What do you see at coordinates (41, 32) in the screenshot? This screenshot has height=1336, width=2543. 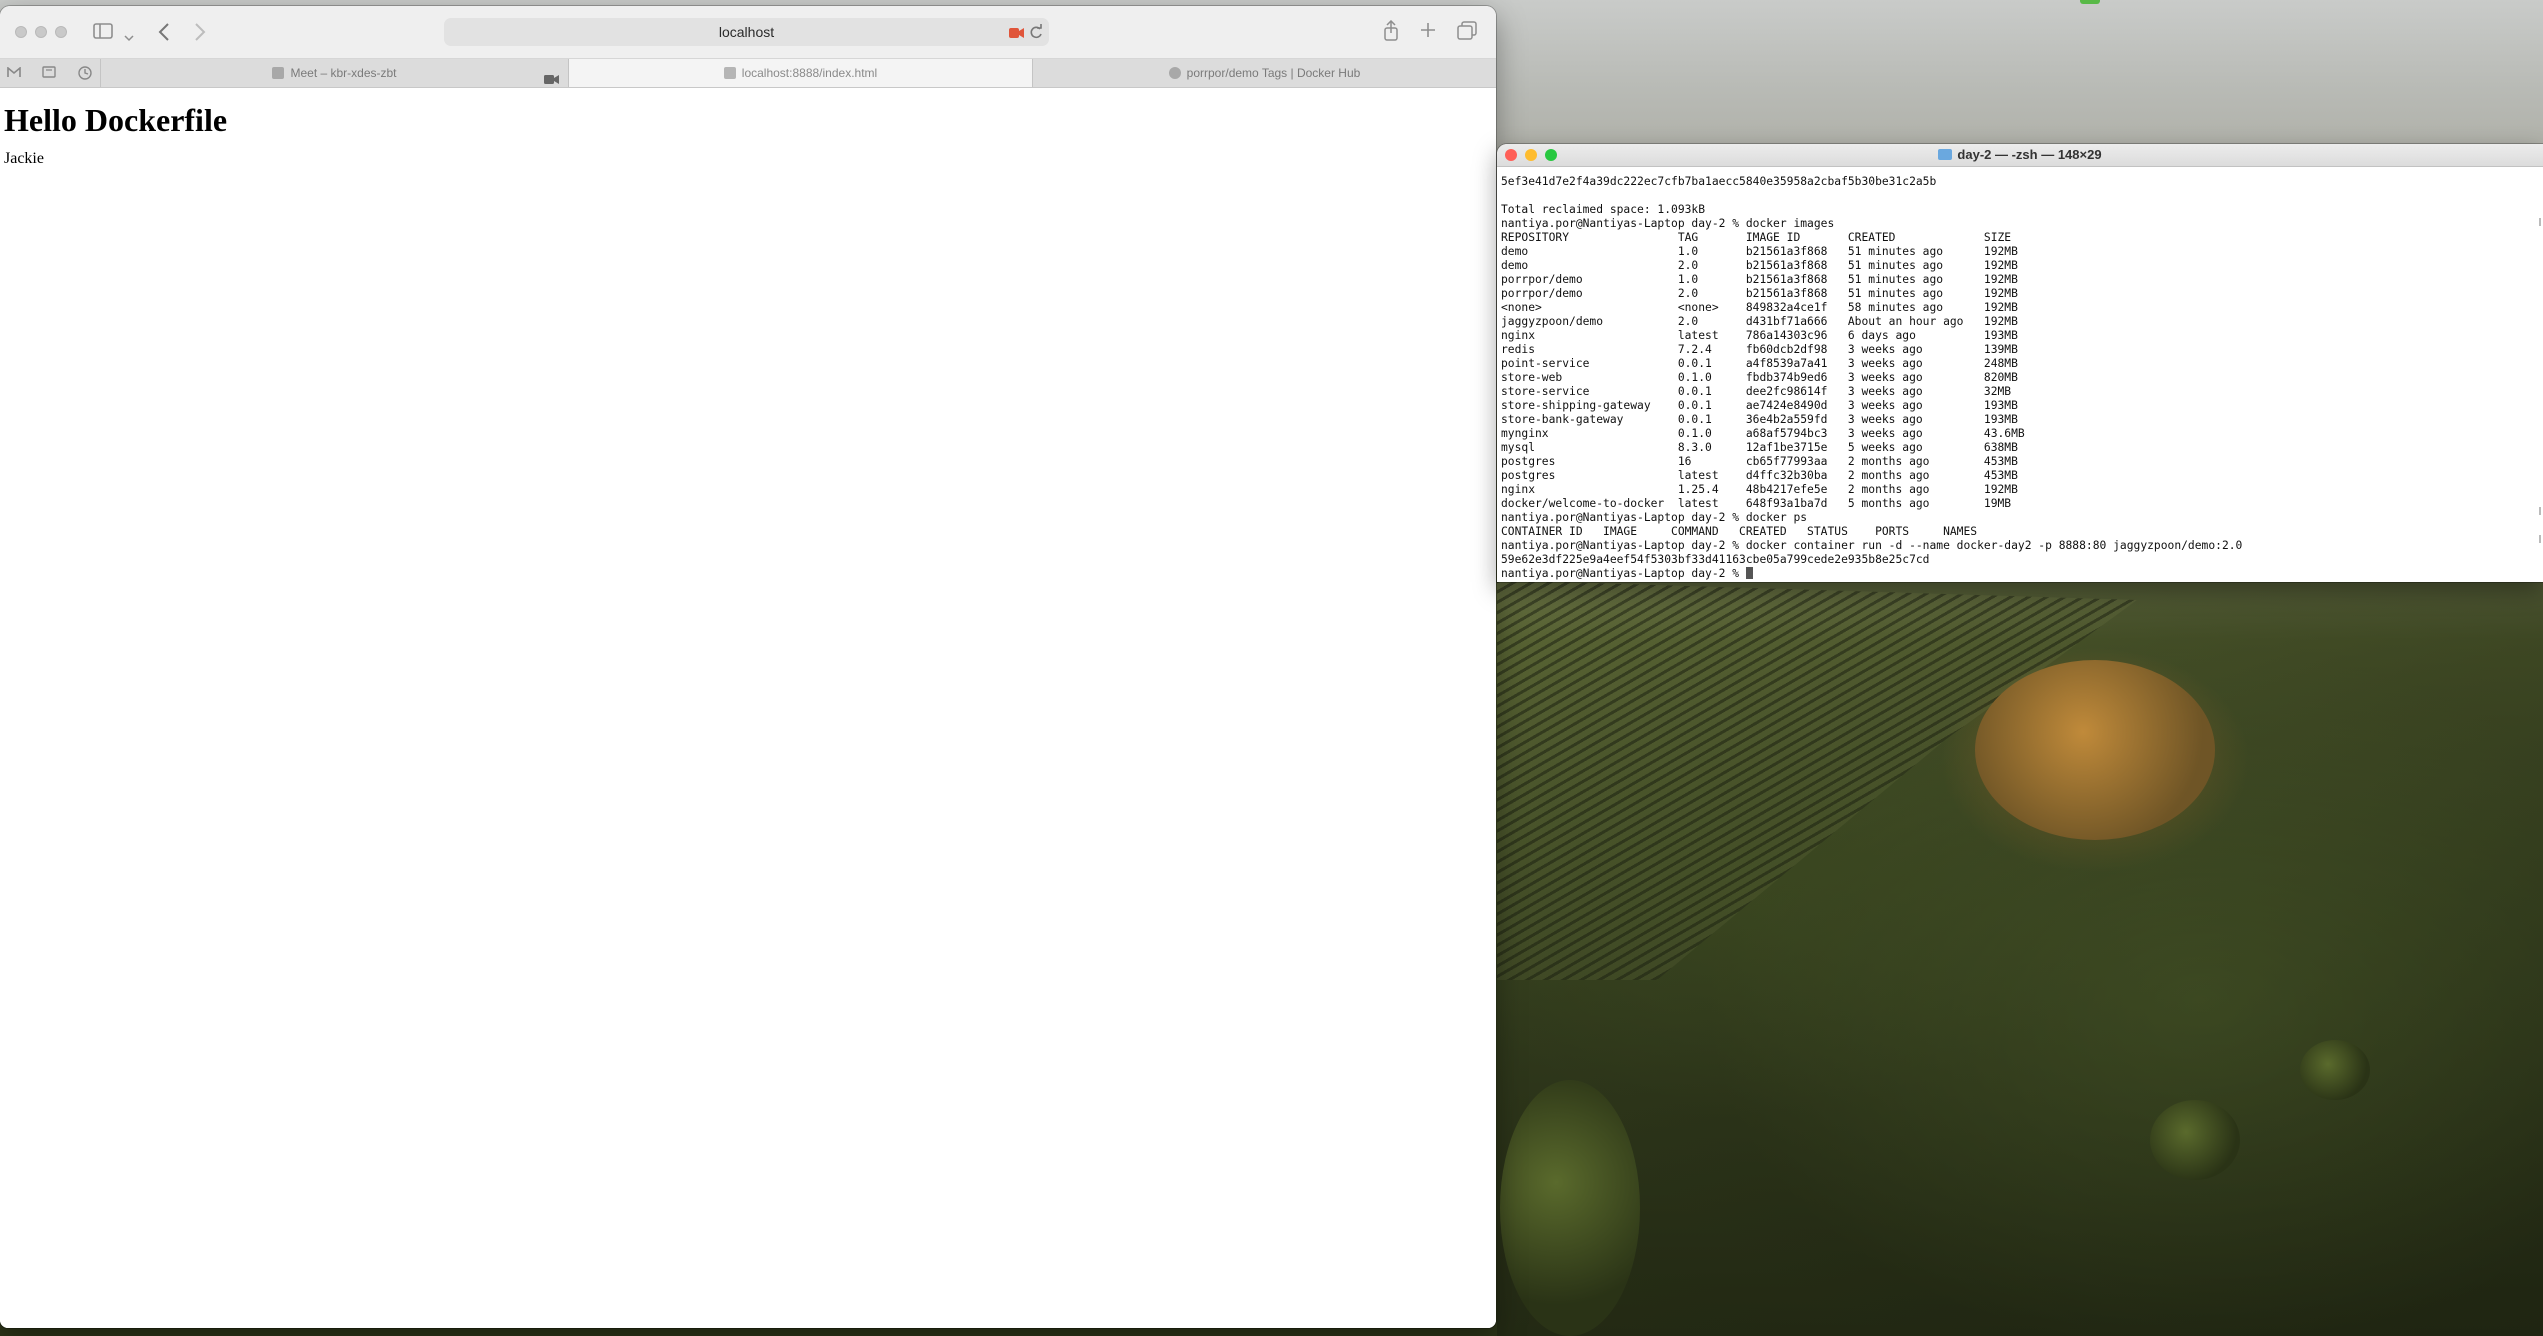 I see `minimize-button` at bounding box center [41, 32].